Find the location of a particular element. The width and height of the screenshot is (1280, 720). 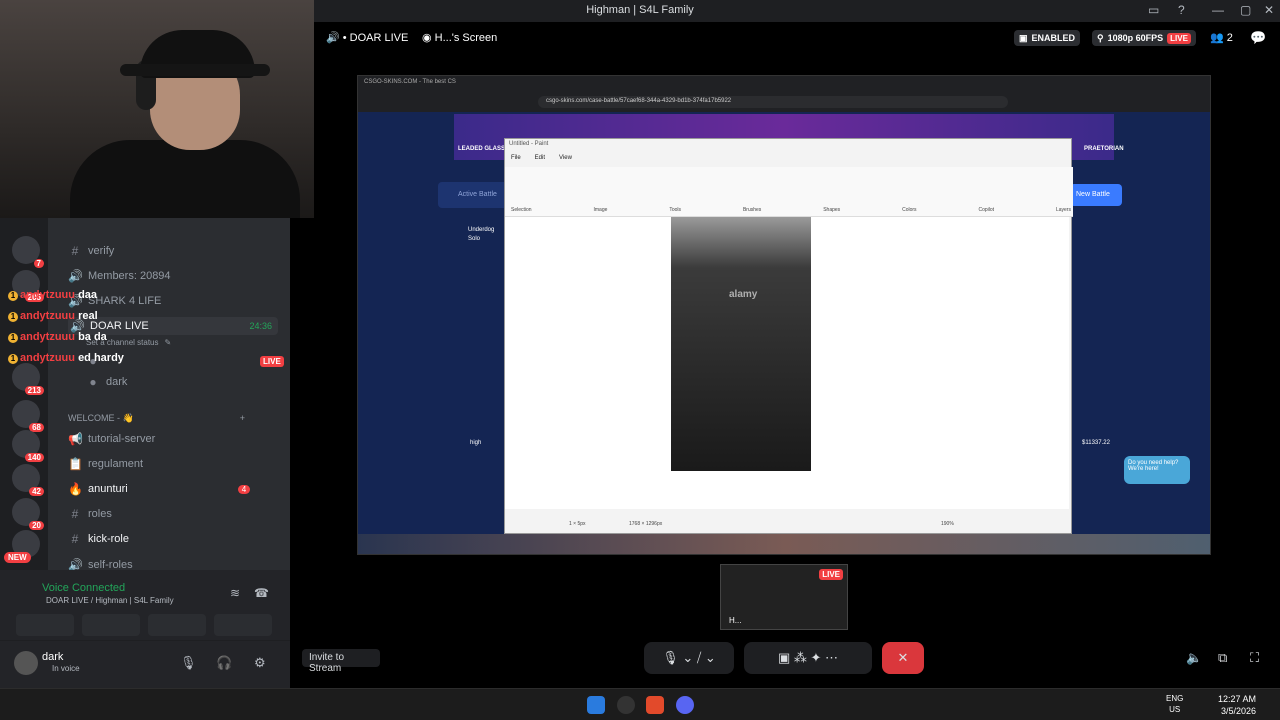

tab-screen: ◉ H...'s Screen is located at coordinates (459, 37).